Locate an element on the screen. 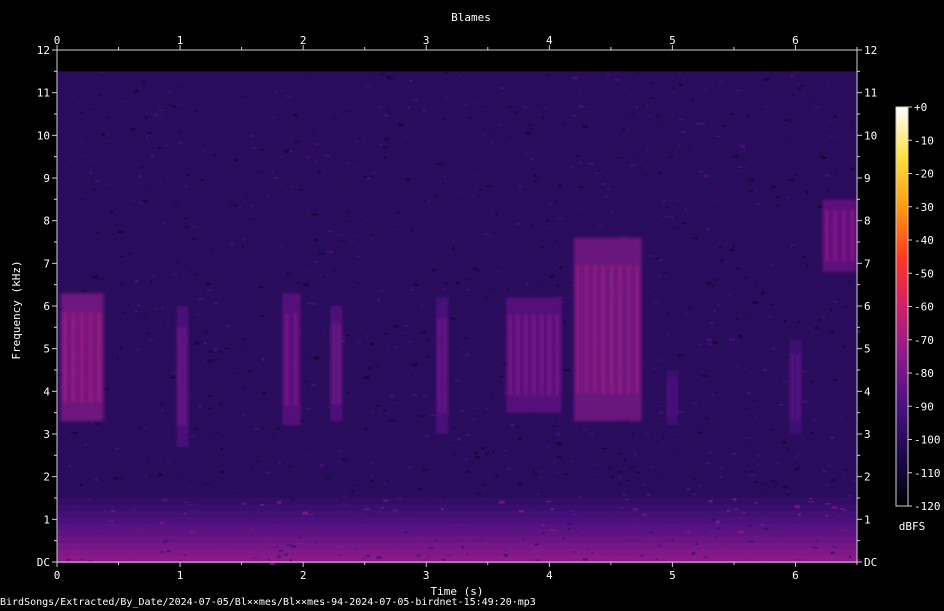  y-tick-label: 10 is located at coordinates (43, 135).